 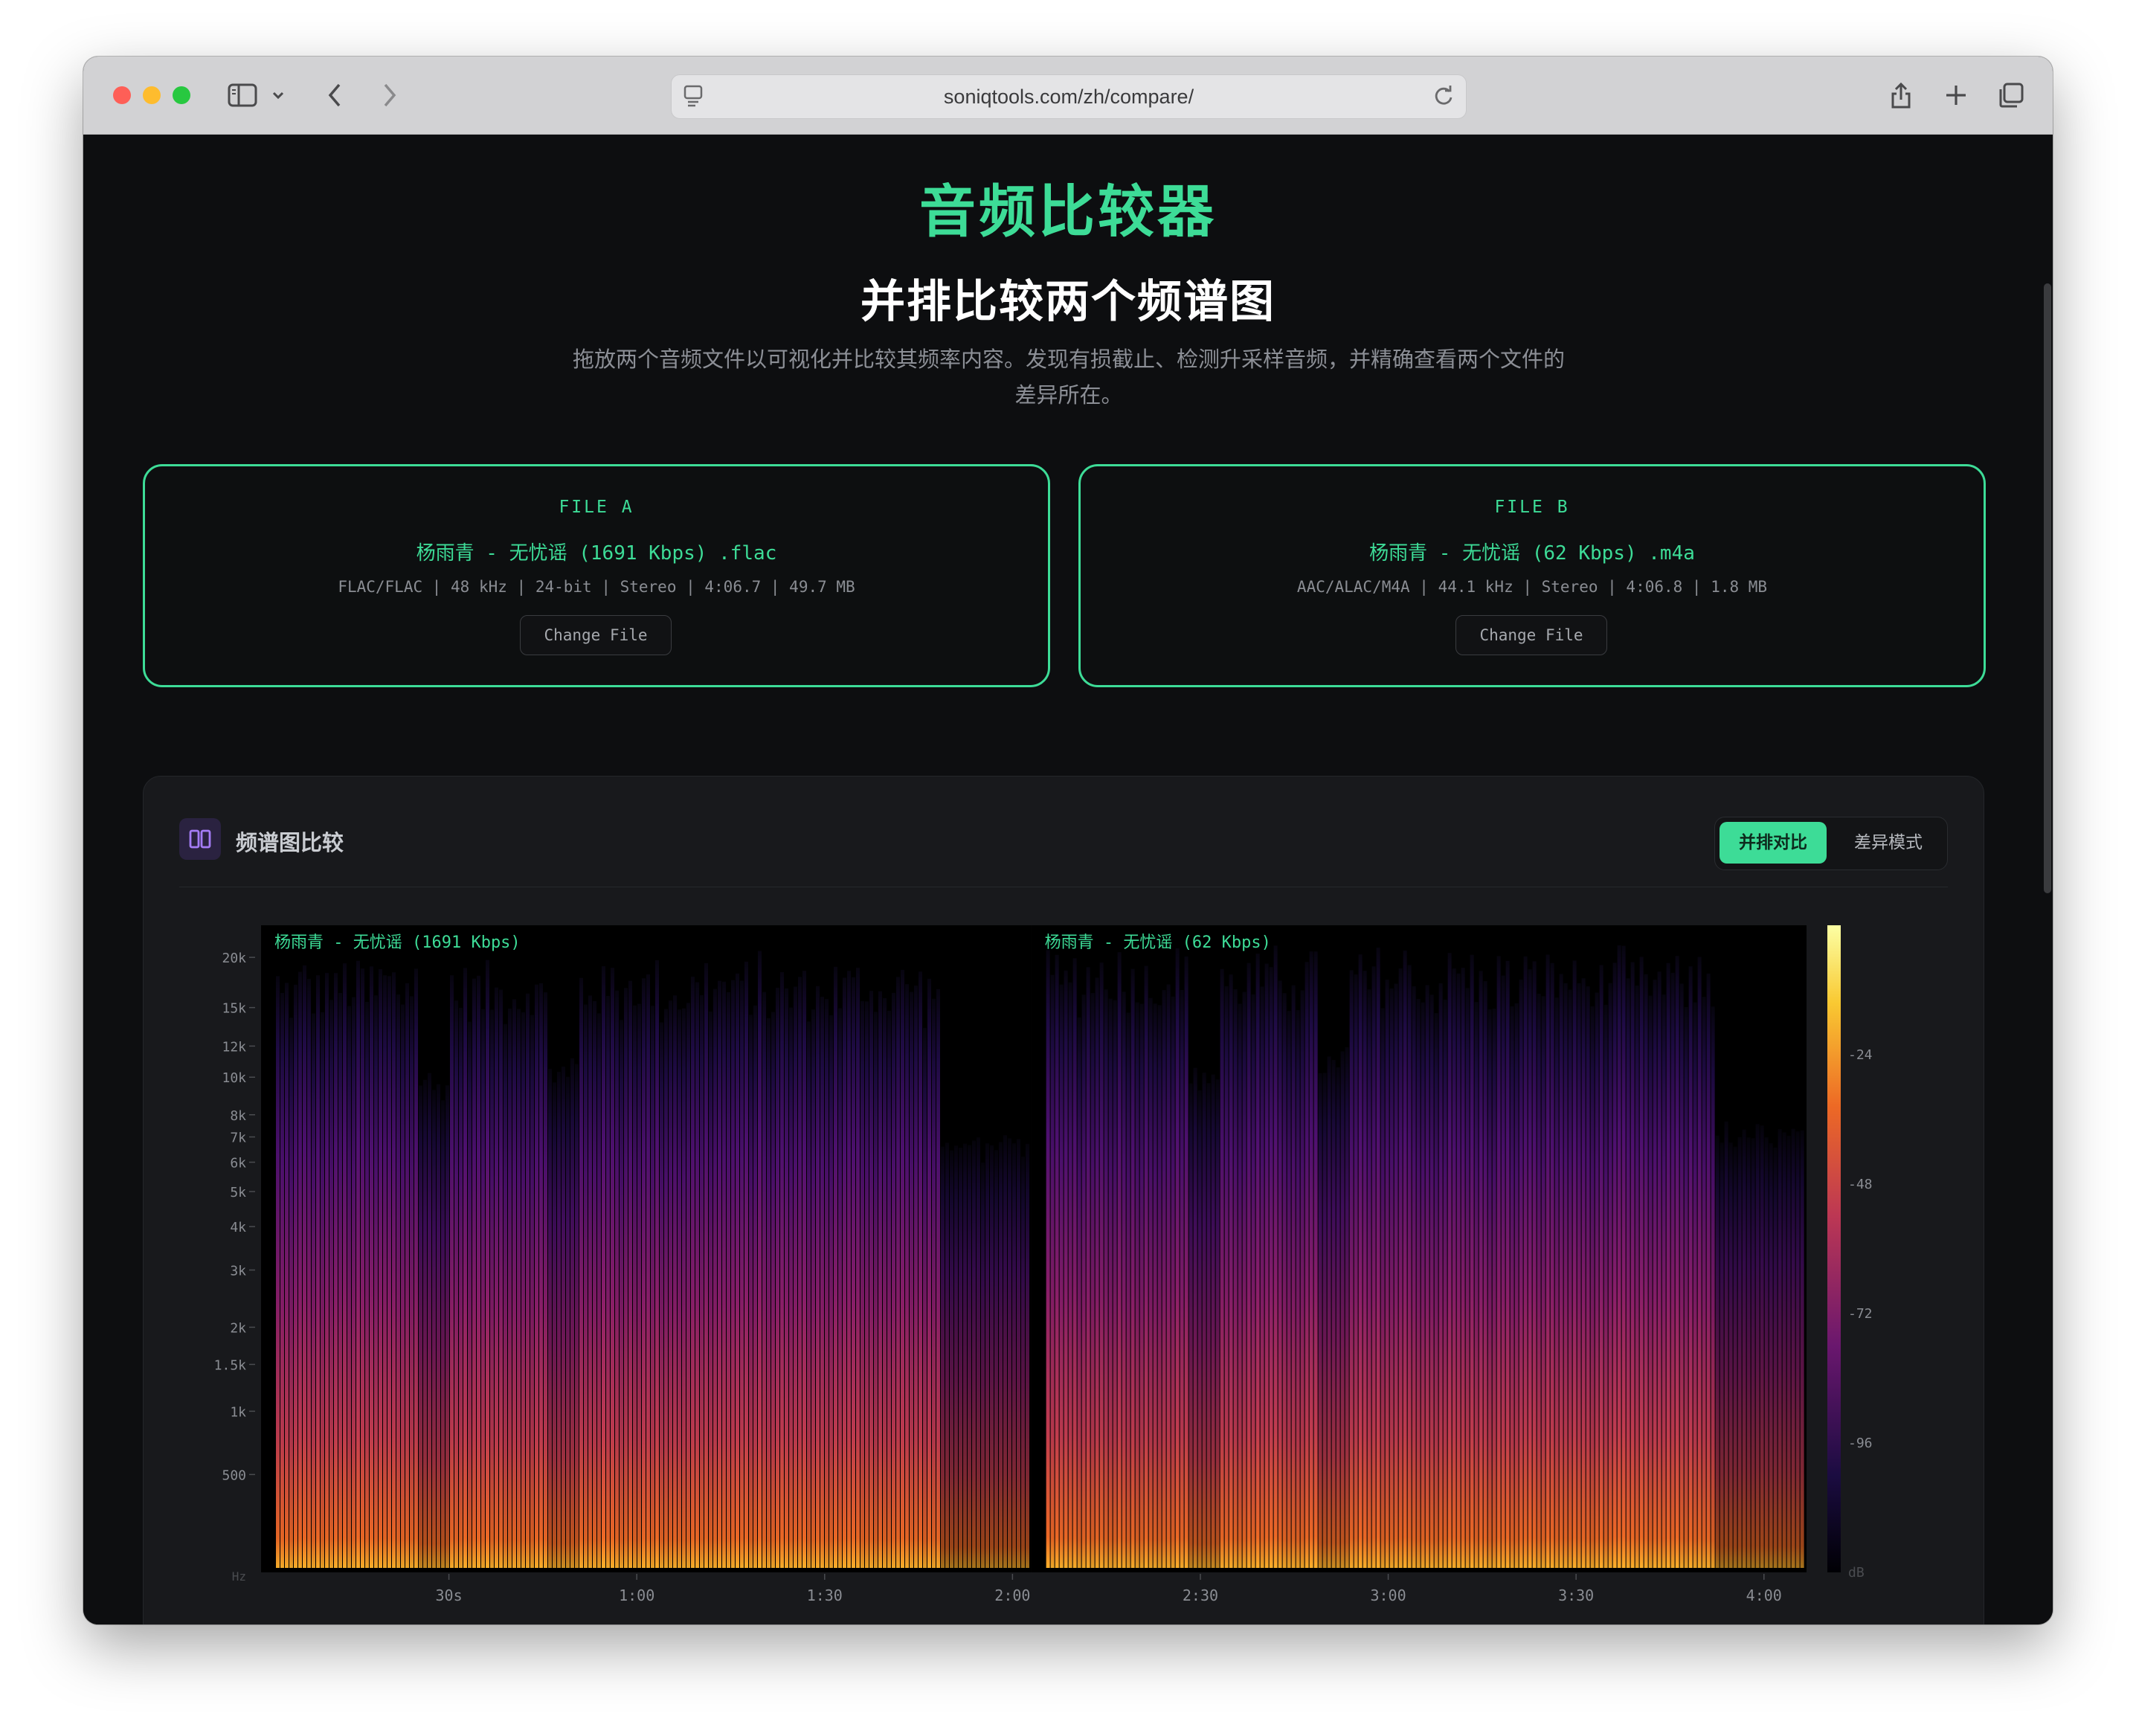 I want to click on address-bar: soniqtools.com/zh/compare/, so click(x=1069, y=96).